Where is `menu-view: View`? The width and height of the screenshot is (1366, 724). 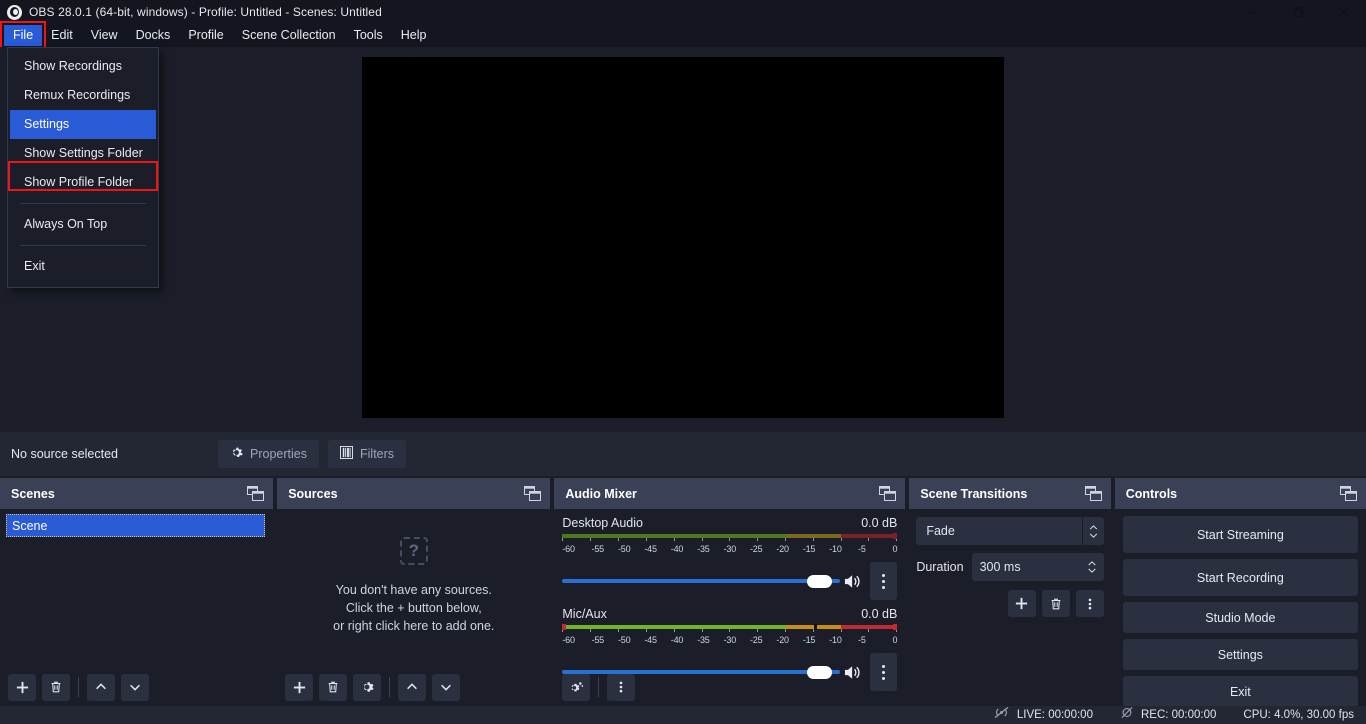
menu-view: View is located at coordinates (104, 35).